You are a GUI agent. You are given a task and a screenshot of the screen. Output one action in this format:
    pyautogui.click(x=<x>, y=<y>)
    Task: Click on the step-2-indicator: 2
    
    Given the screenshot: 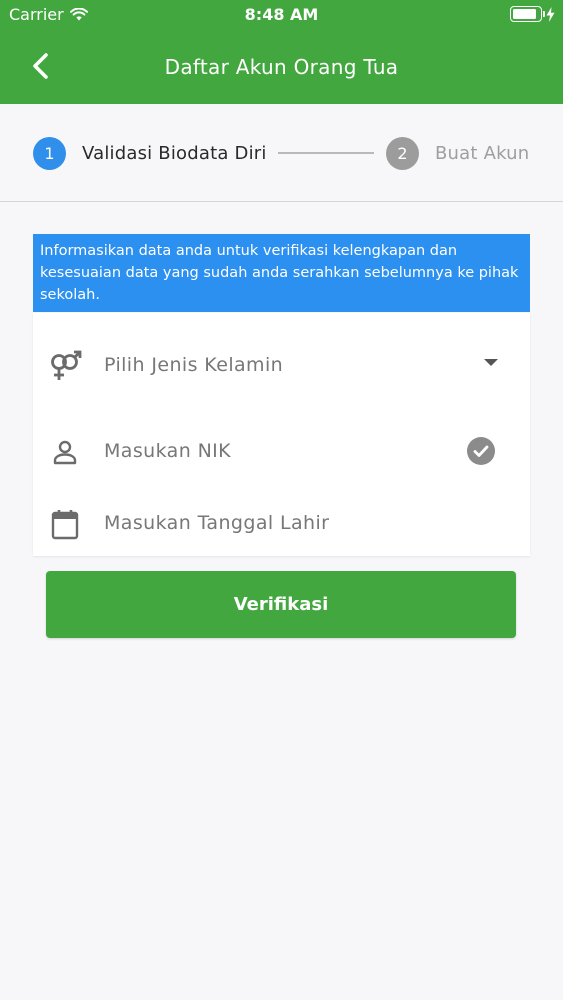 What is the action you would take?
    pyautogui.click(x=402, y=153)
    